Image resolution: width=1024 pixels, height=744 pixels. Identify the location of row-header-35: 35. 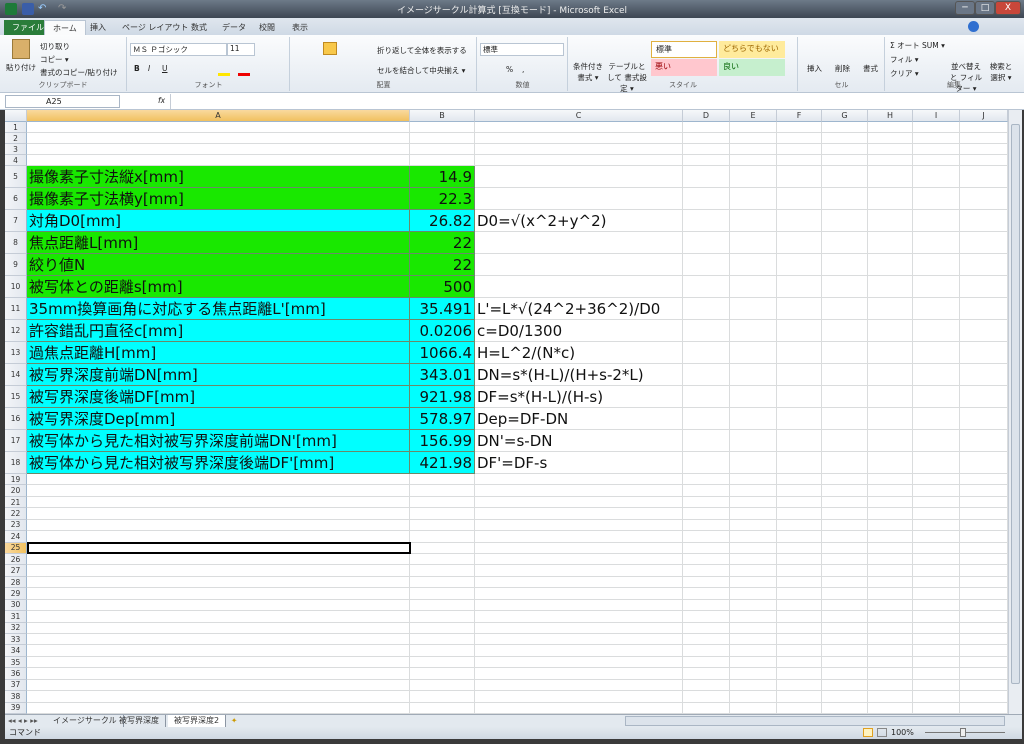
(16, 662).